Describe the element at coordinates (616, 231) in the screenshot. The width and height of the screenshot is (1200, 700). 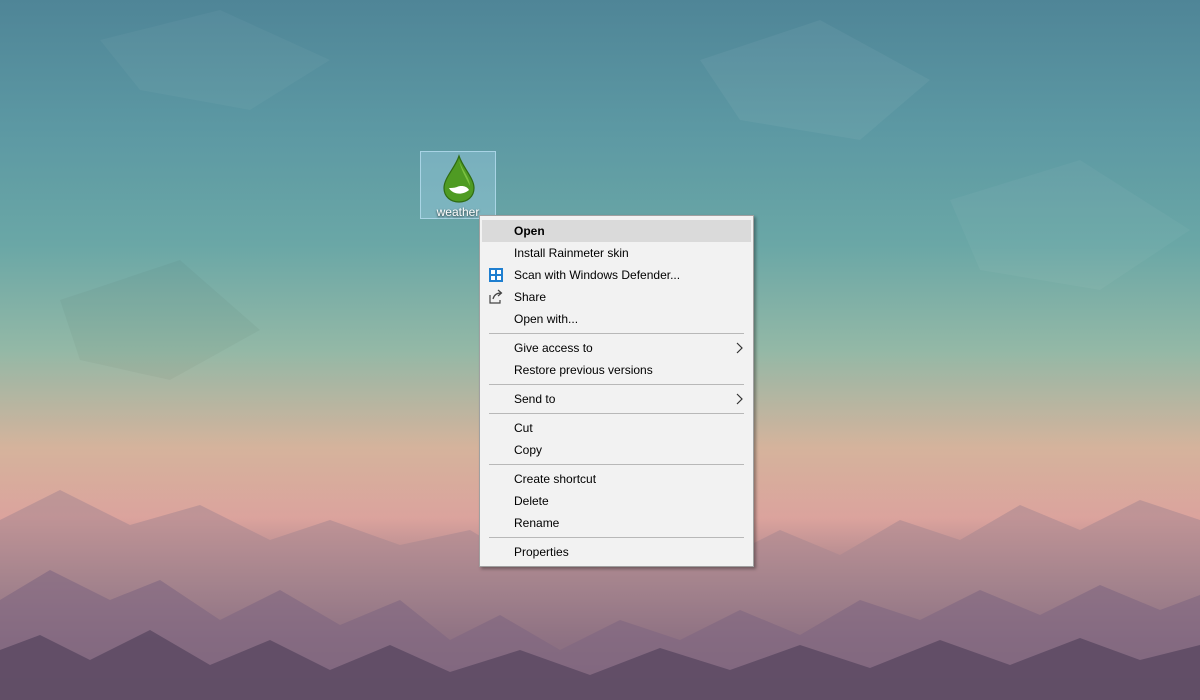
I see `menu-item-open: Open` at that location.